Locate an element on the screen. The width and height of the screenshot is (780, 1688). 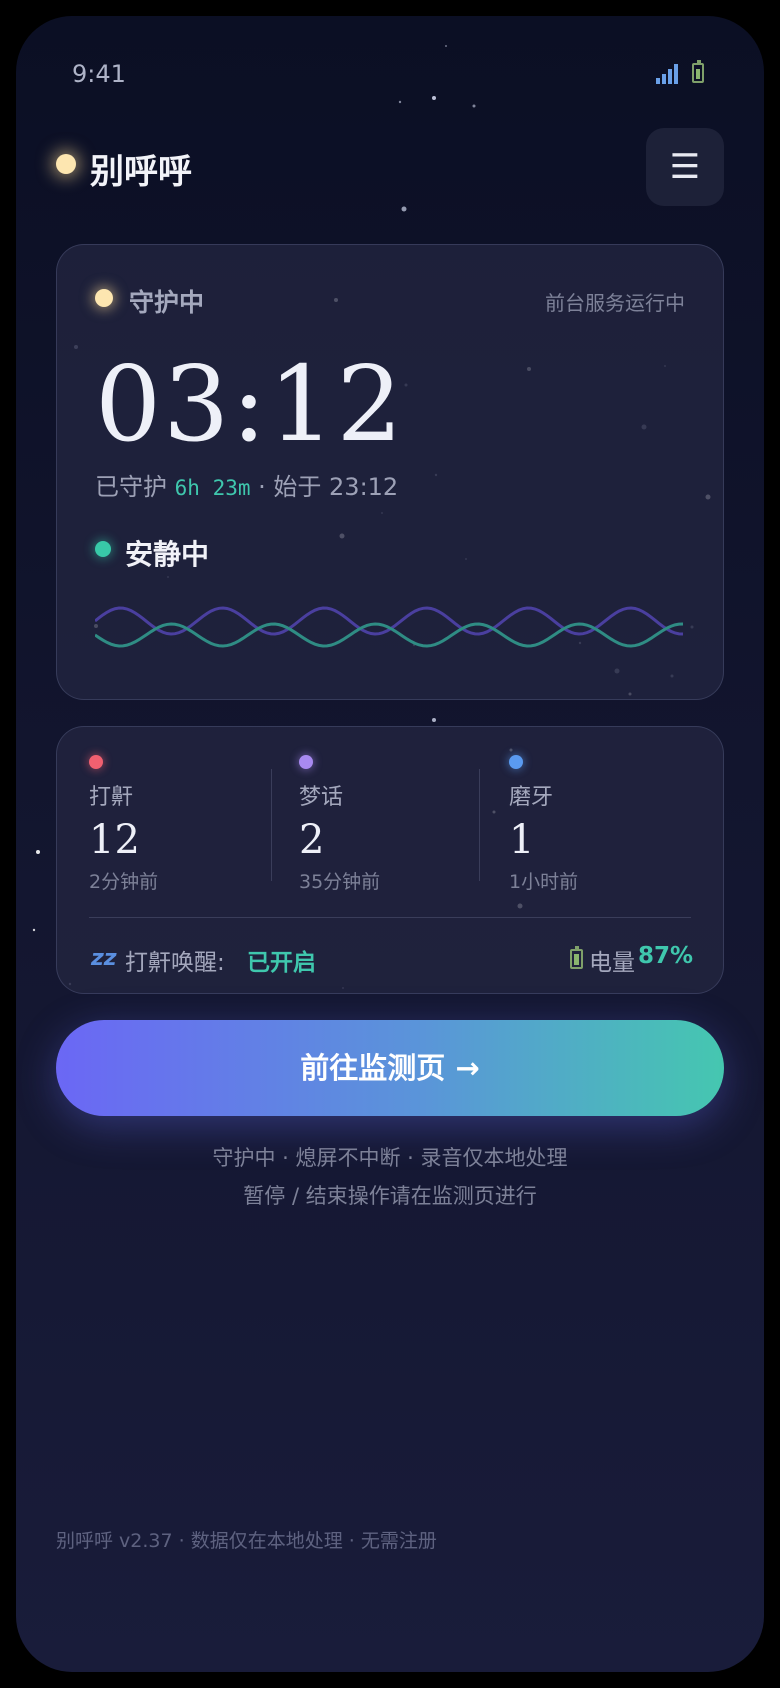
hint-text: 守护中 · 熄屏不中断 · 录音仅本地处理 is located at coordinates (390, 1158).